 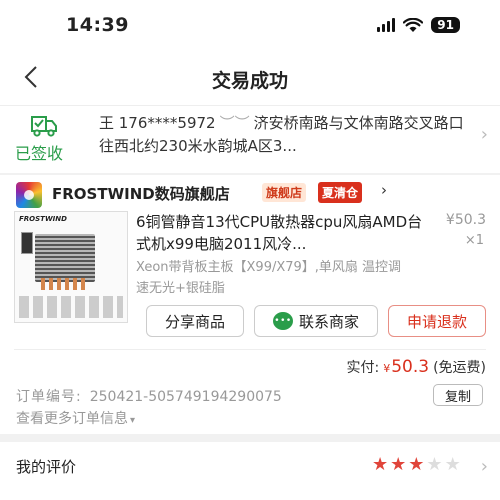 What do you see at coordinates (72, 419) in the screenshot?
I see `more-order-info-label: 查看更多订单信息` at bounding box center [72, 419].